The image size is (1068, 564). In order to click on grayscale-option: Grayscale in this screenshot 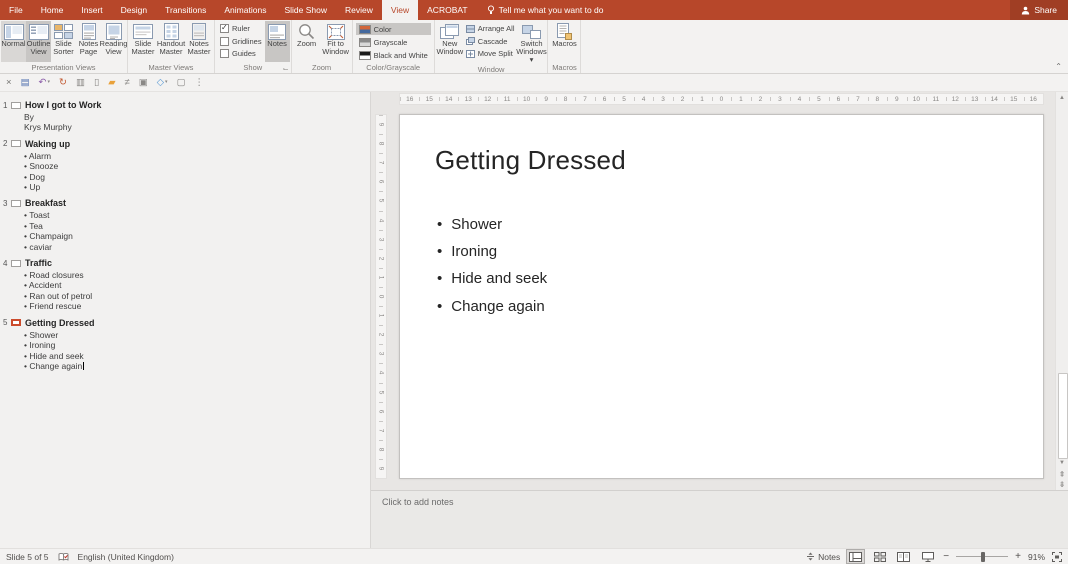, I will do `click(393, 42)`.